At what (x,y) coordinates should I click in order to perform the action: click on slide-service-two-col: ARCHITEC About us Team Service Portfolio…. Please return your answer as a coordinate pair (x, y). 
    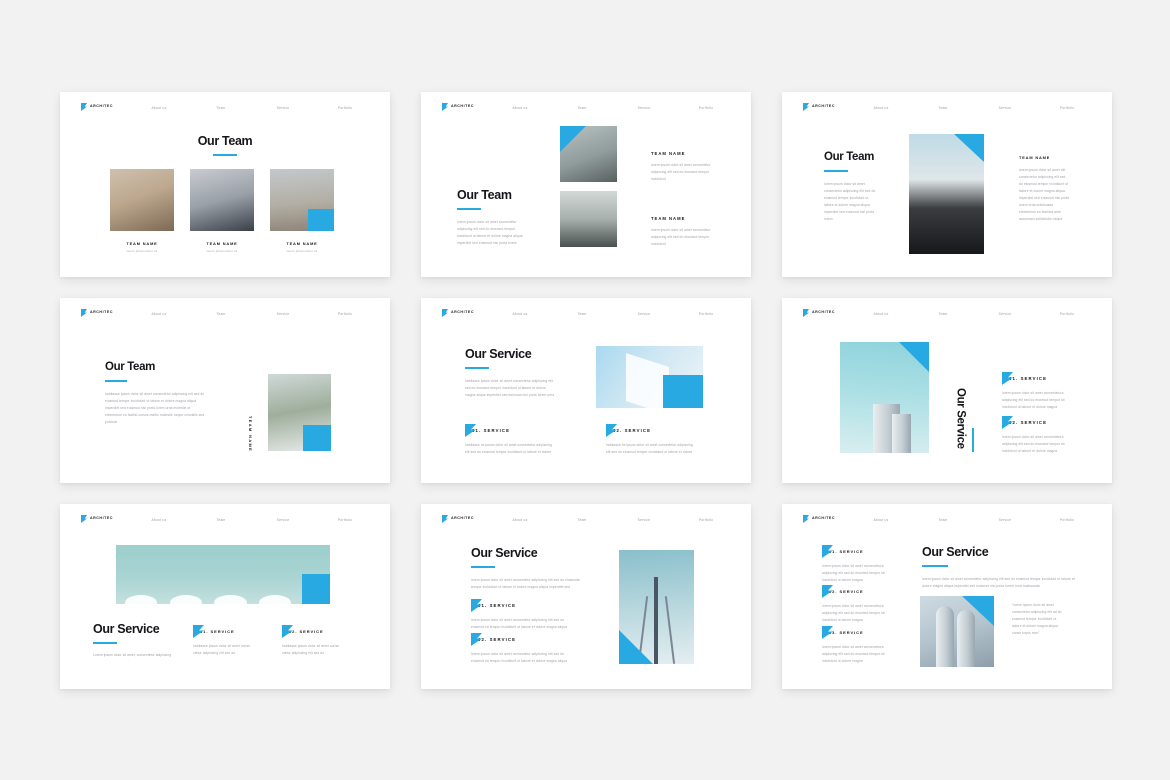
    Looking at the image, I should click on (586, 390).